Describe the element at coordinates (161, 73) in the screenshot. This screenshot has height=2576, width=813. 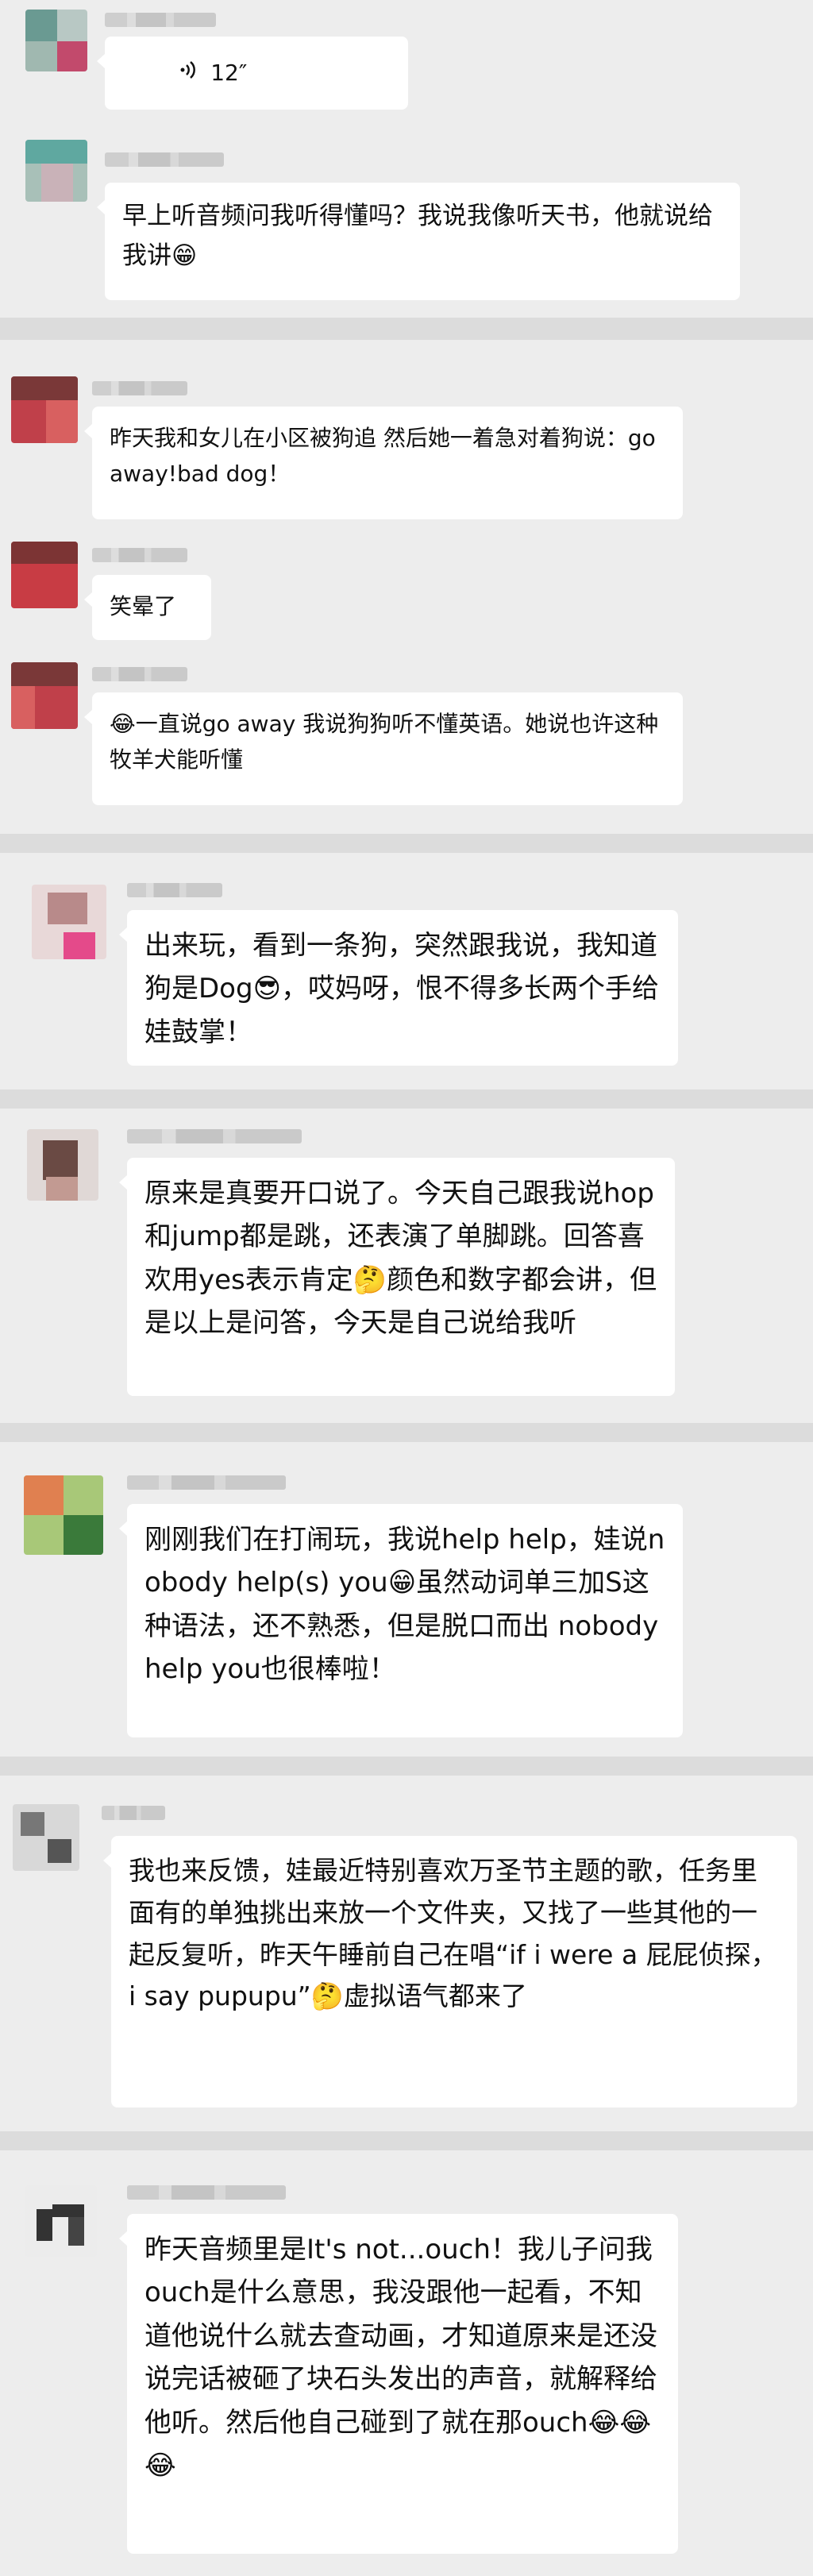
I see `voice-wave-icon` at that location.